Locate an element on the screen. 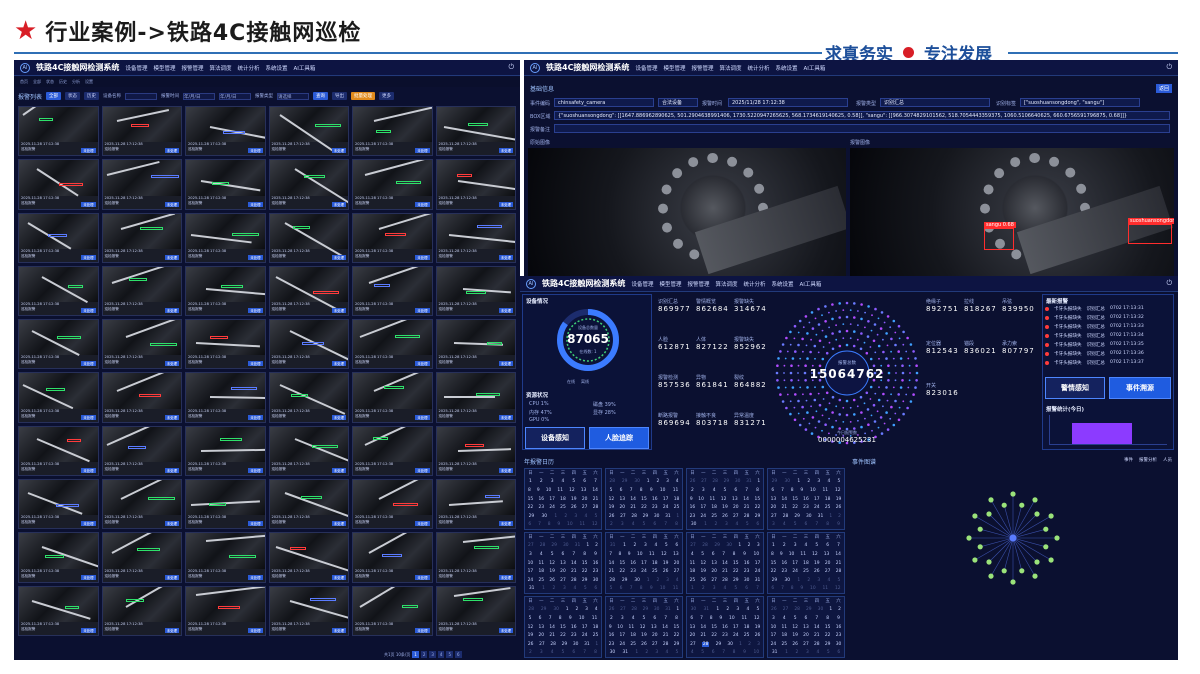 The image size is (1200, 674). day-cell: 20 is located at coordinates (677, 563).